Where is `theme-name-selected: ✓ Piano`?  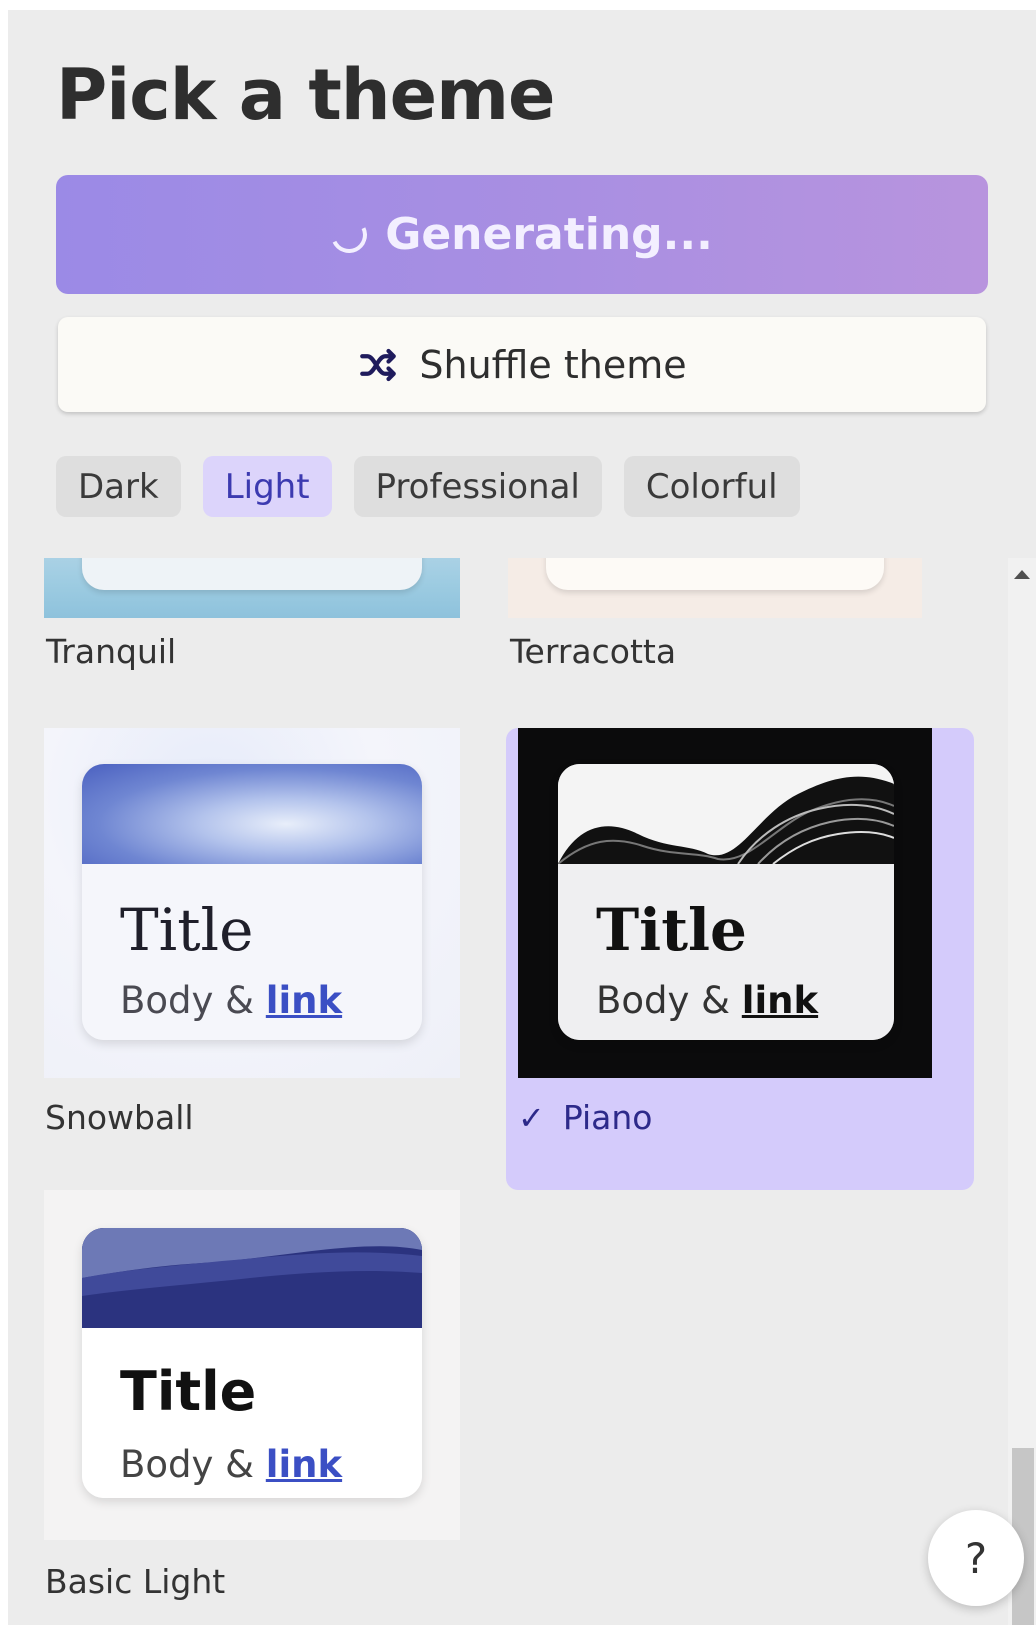 theme-name-selected: ✓ Piano is located at coordinates (585, 1117).